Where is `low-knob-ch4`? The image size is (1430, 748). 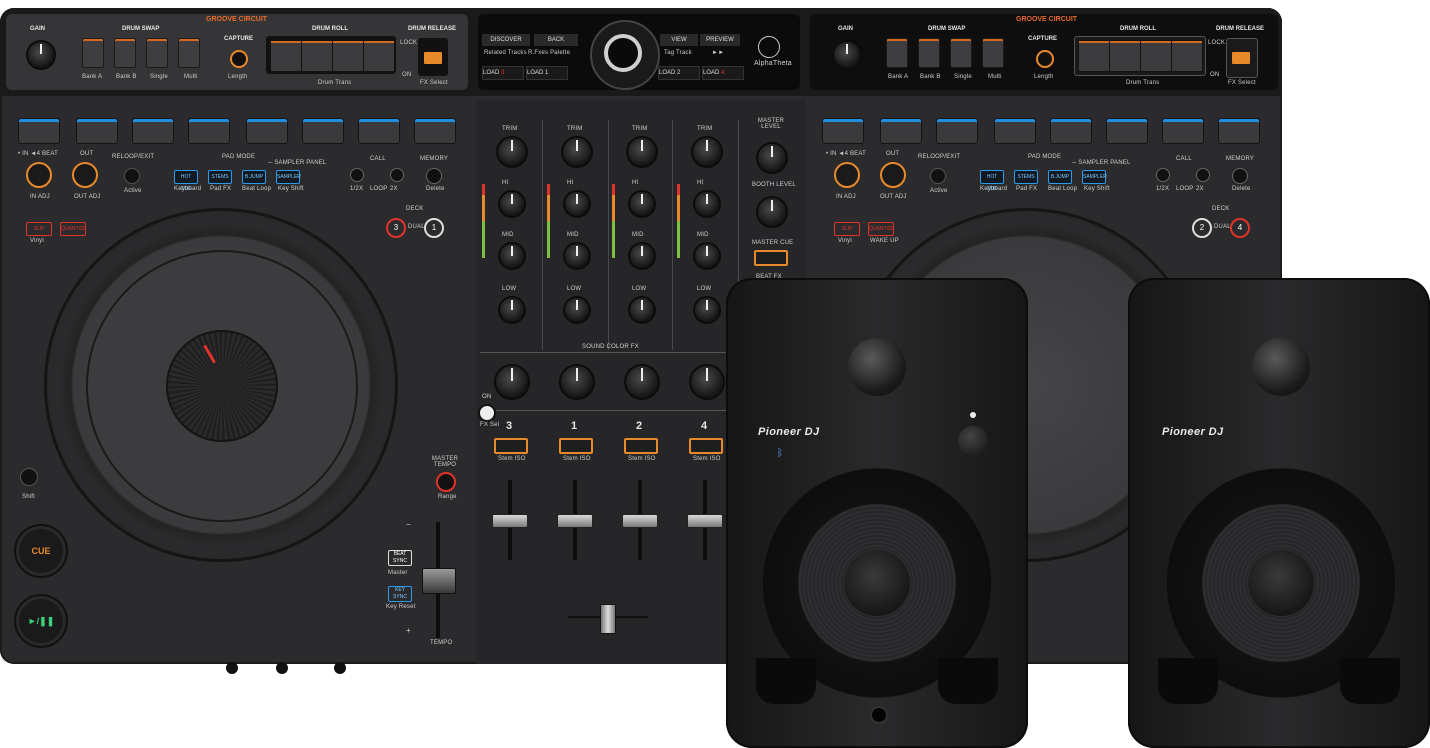 low-knob-ch4 is located at coordinates (707, 310).